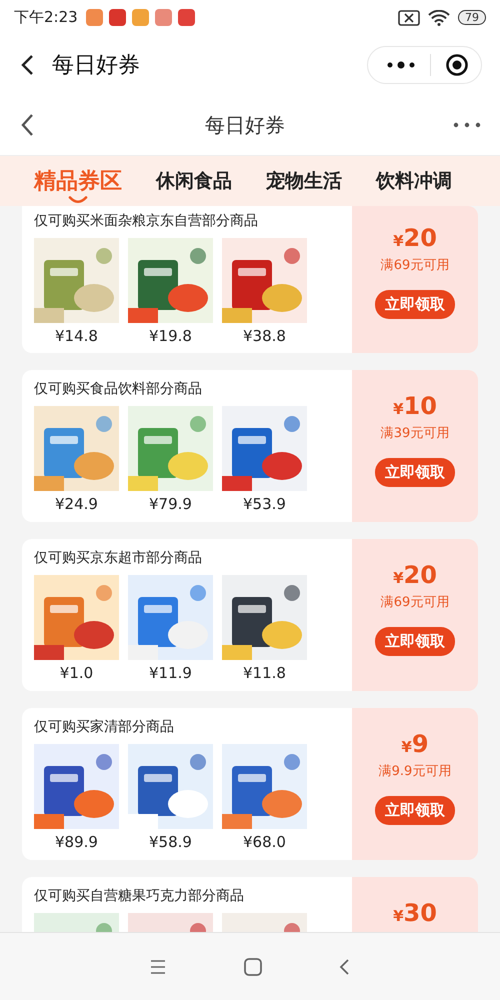  Describe the element at coordinates (415, 771) in the screenshot. I see `coupon-condition: 满9.9元可用` at that location.